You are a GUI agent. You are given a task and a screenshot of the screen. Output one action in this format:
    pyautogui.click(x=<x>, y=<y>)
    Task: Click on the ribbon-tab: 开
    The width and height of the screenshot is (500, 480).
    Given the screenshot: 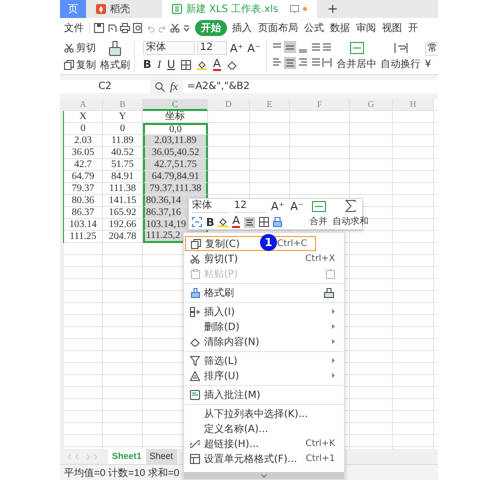 What is the action you would take?
    pyautogui.click(x=413, y=28)
    